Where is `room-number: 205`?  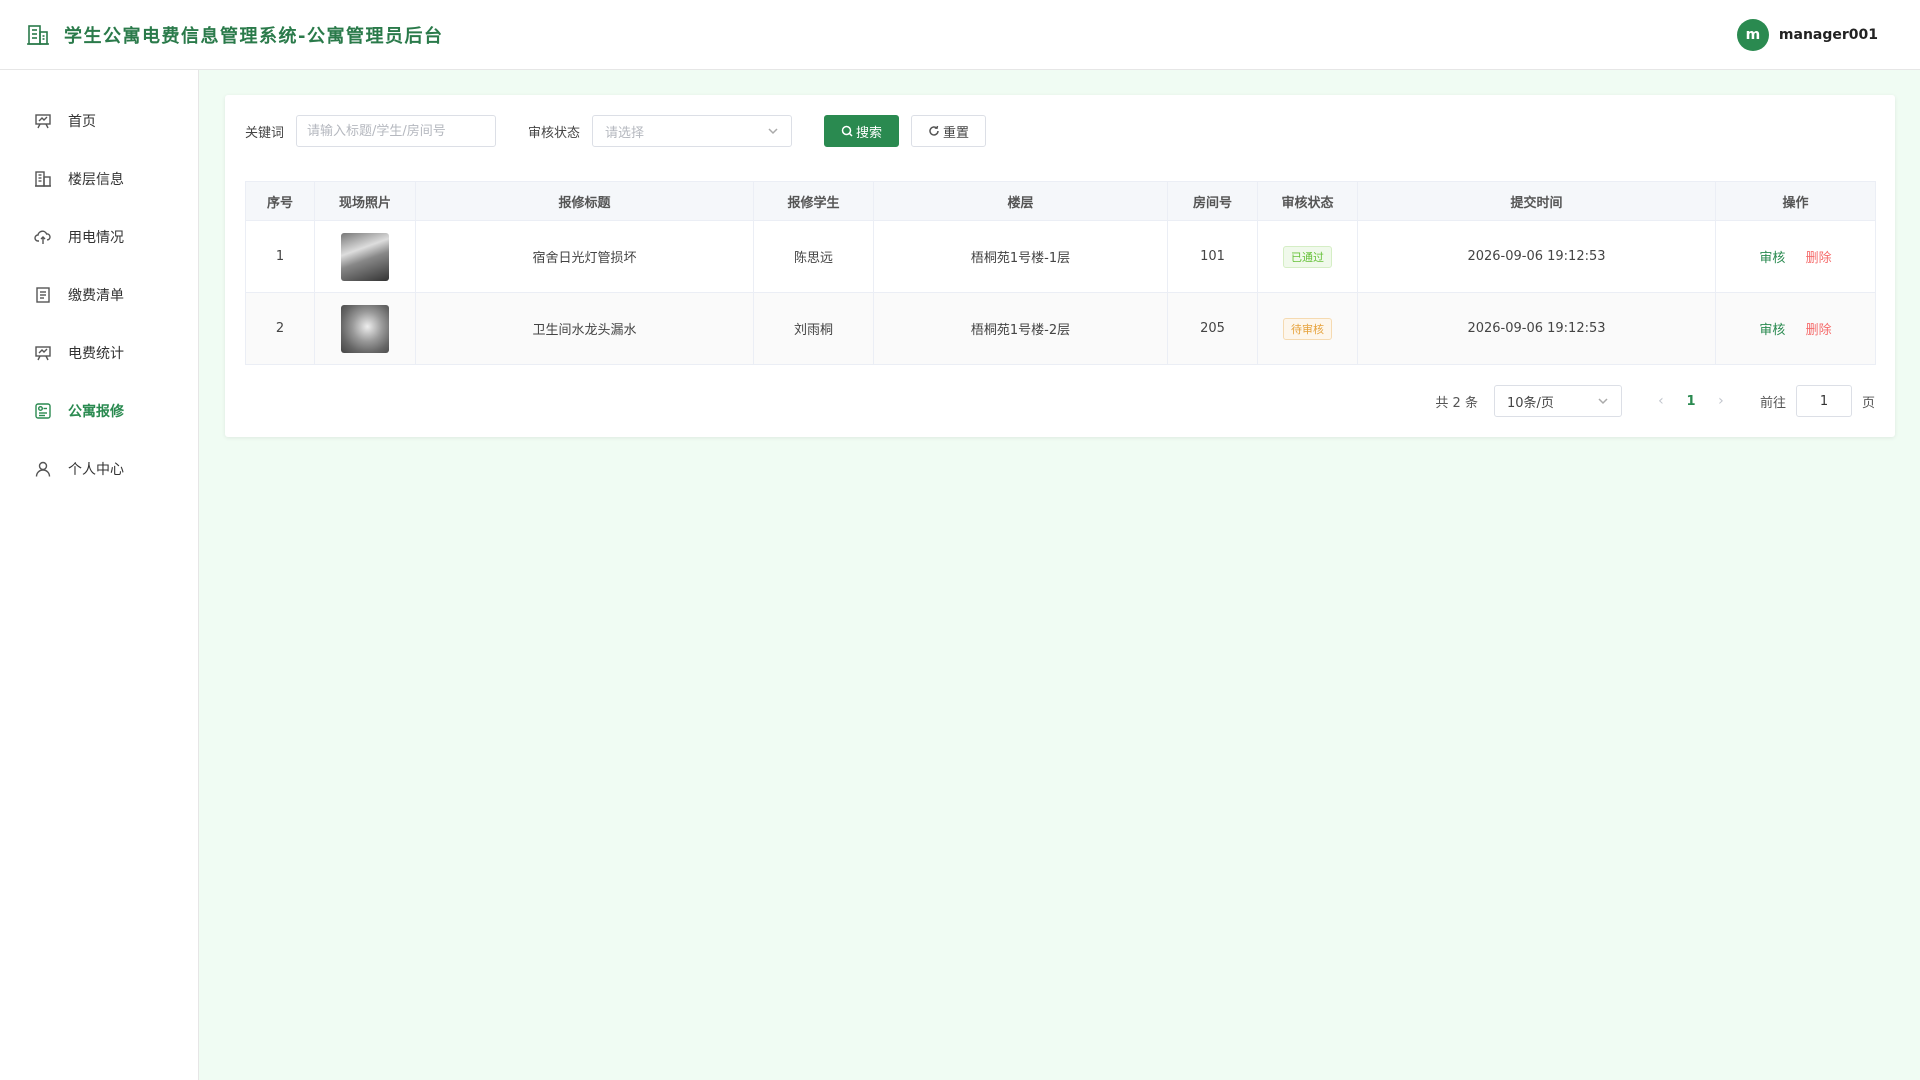 room-number: 205 is located at coordinates (1212, 328).